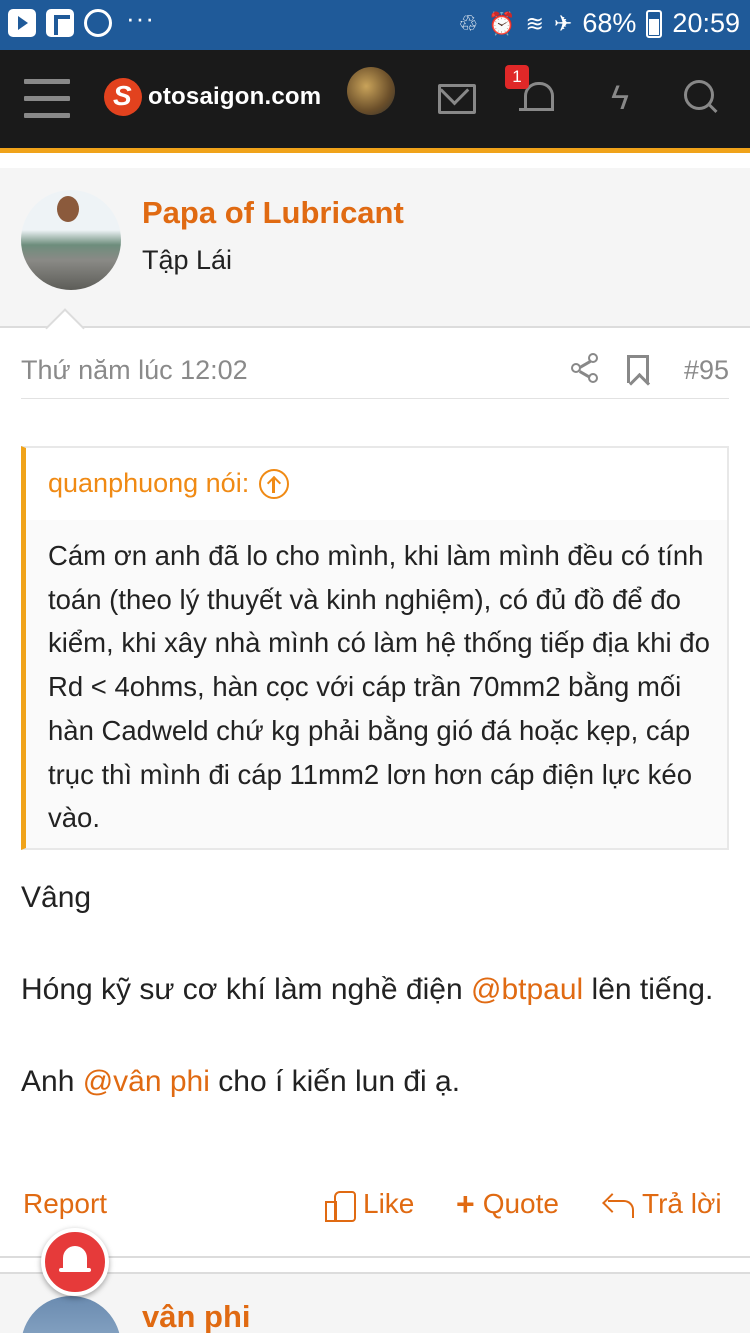 The width and height of the screenshot is (750, 1333). I want to click on status-right-icons: ♲ ⏰ ≋ ✈ 68% 20:59, so click(599, 23).